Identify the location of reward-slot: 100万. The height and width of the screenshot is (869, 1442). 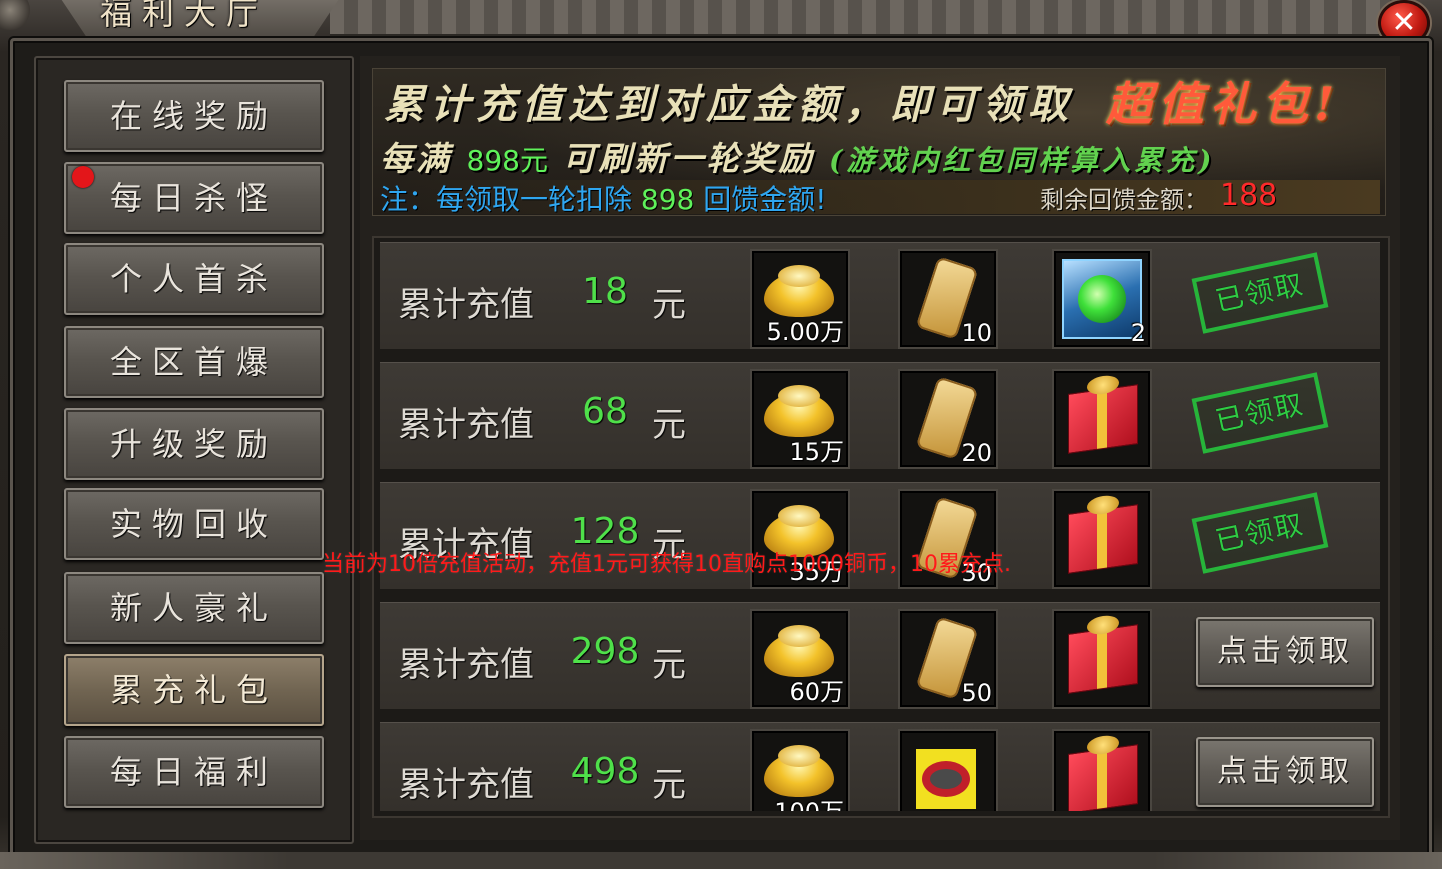
(800, 770).